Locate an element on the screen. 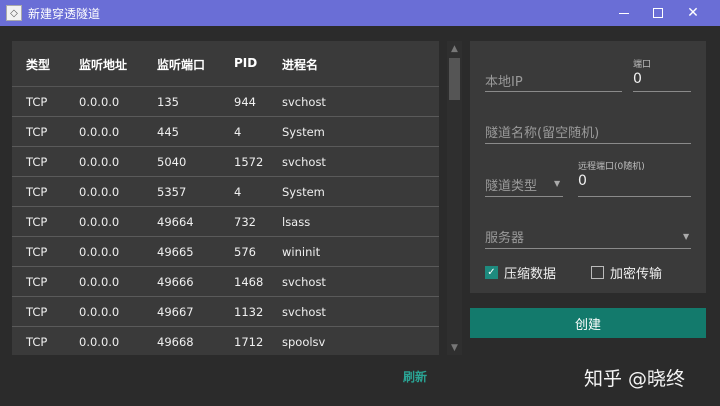 The image size is (720, 406). port-cell: 135 is located at coordinates (168, 102).